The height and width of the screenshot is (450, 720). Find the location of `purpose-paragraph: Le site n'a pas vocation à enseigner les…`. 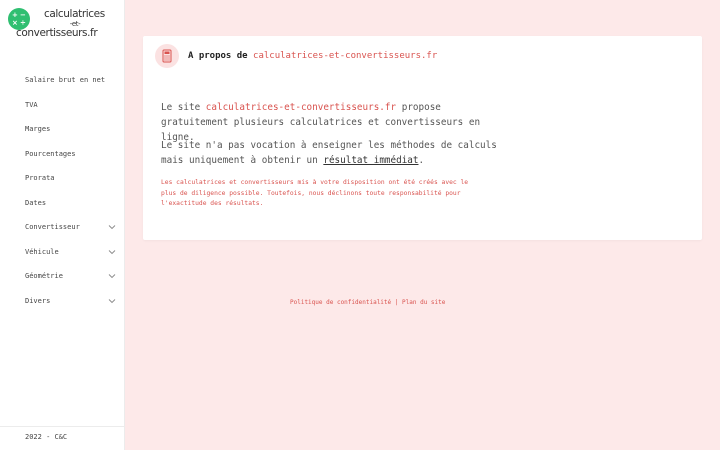

purpose-paragraph: Le site n'a pas vocation à enseigner les… is located at coordinates (331, 153).